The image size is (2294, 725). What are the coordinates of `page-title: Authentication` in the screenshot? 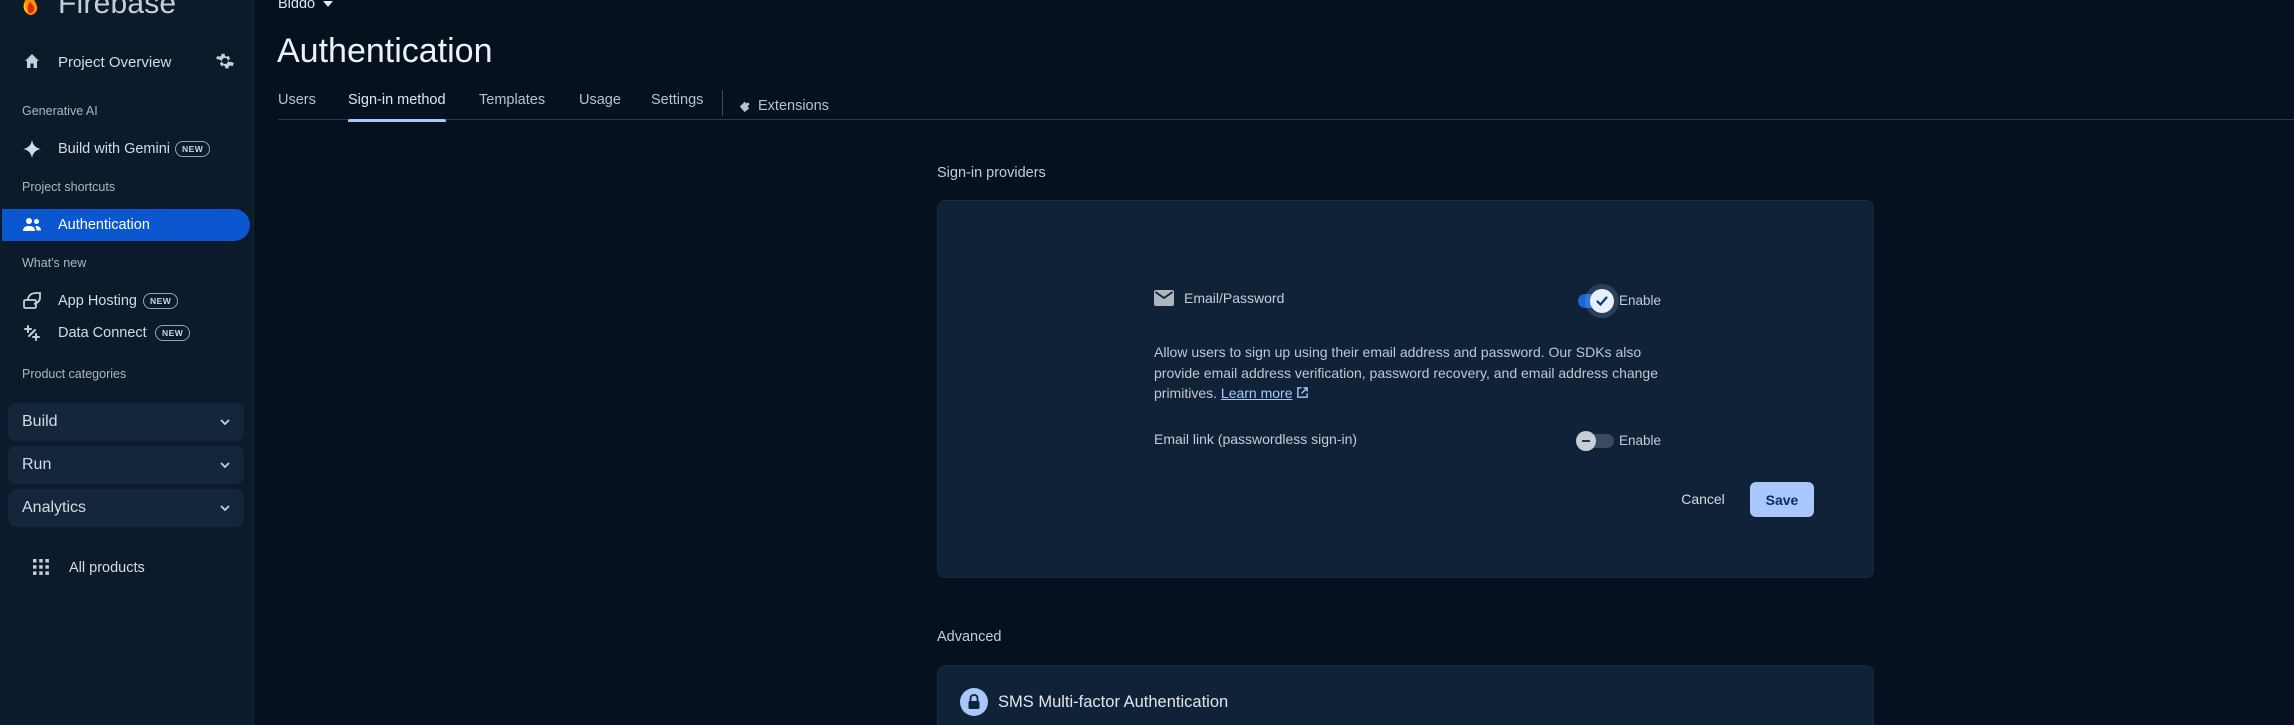 It's located at (385, 51).